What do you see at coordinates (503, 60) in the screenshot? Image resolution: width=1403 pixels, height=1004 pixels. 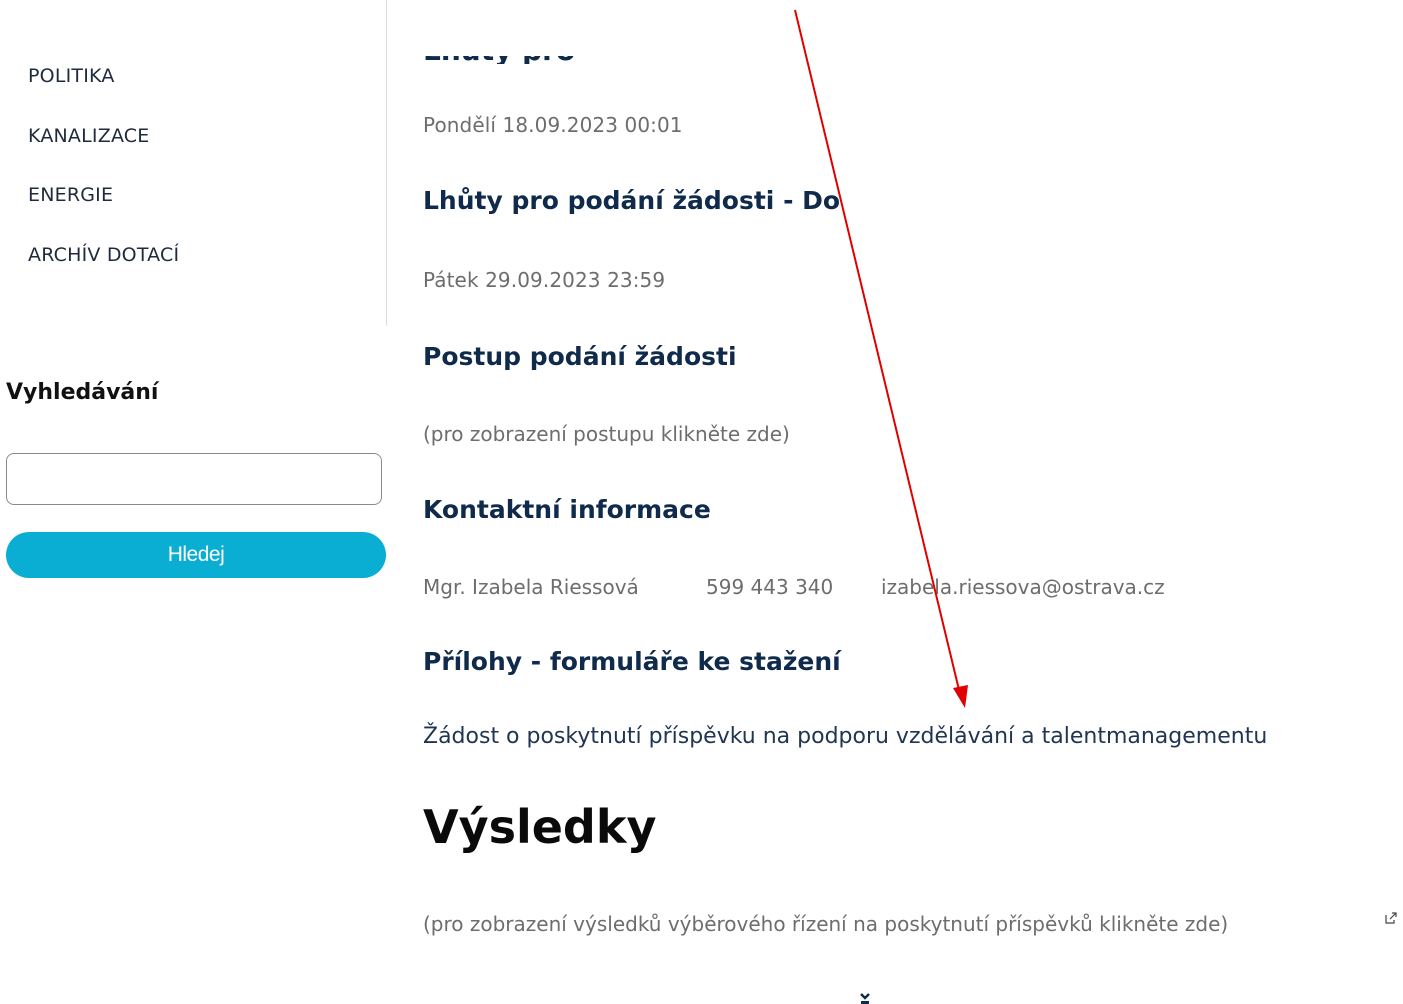 I see `cut-off-heading: Lhůty pro podání` at bounding box center [503, 60].